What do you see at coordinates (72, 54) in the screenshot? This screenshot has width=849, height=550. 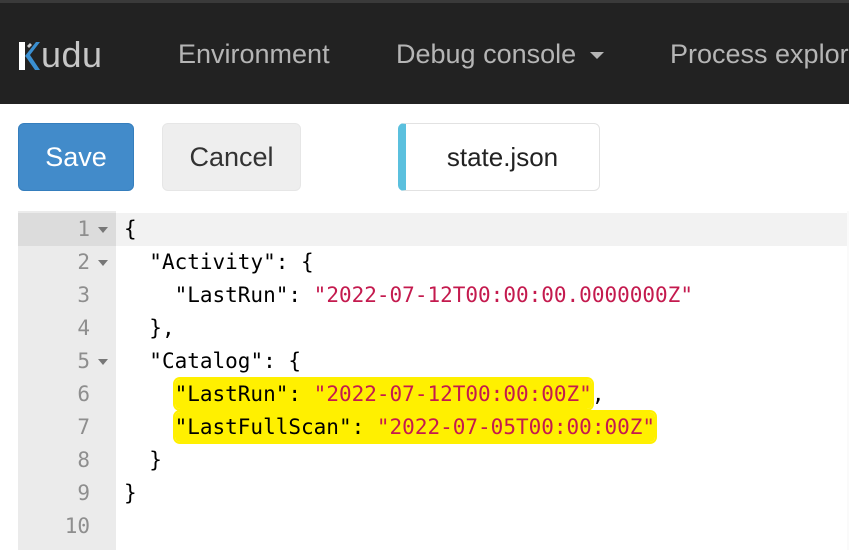 I see `brand-text: udu` at bounding box center [72, 54].